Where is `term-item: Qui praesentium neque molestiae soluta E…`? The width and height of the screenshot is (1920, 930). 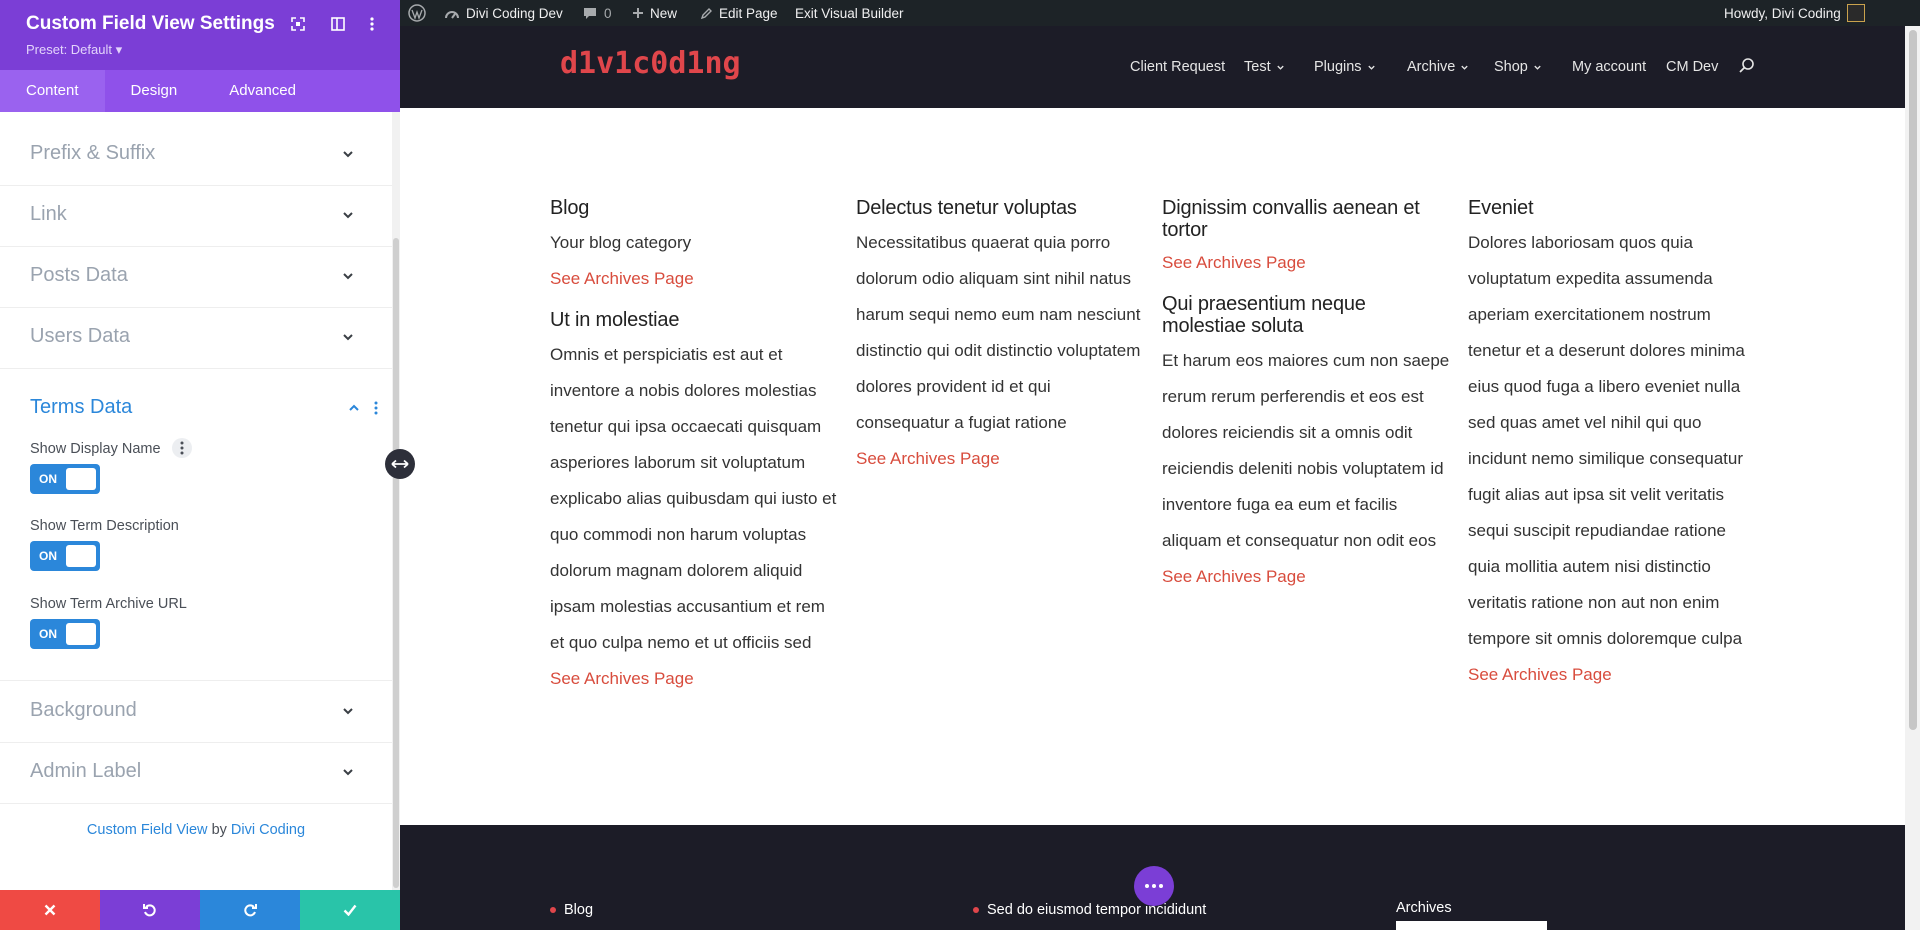 term-item: Qui praesentium neque molestiae soluta E… is located at coordinates (1307, 444).